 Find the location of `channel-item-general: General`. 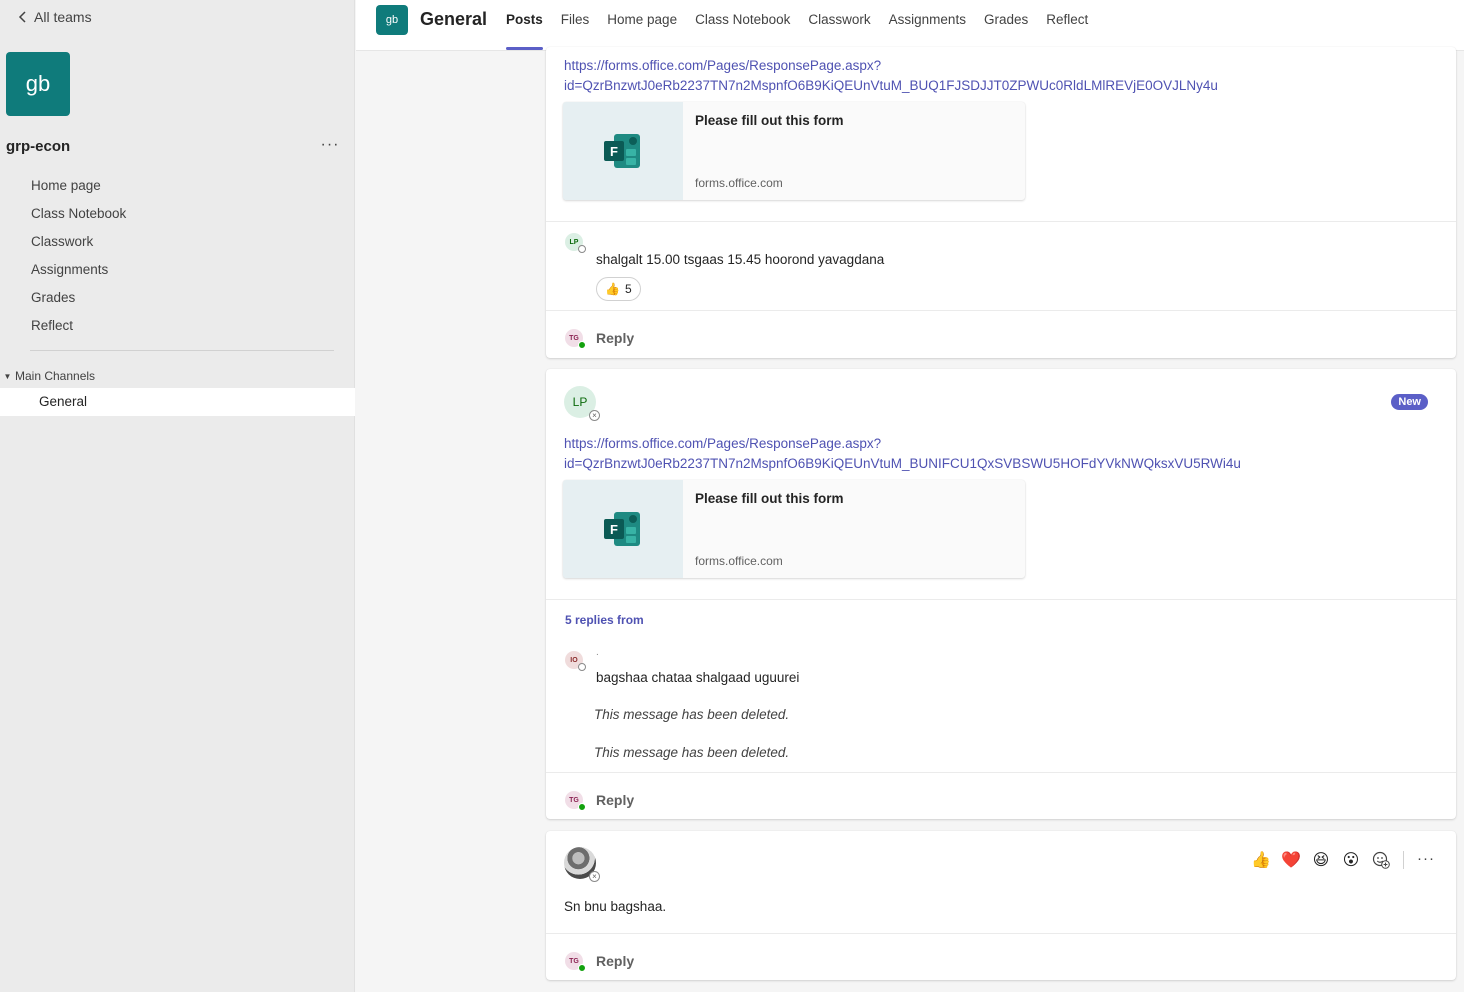

channel-item-general: General is located at coordinates (177, 402).